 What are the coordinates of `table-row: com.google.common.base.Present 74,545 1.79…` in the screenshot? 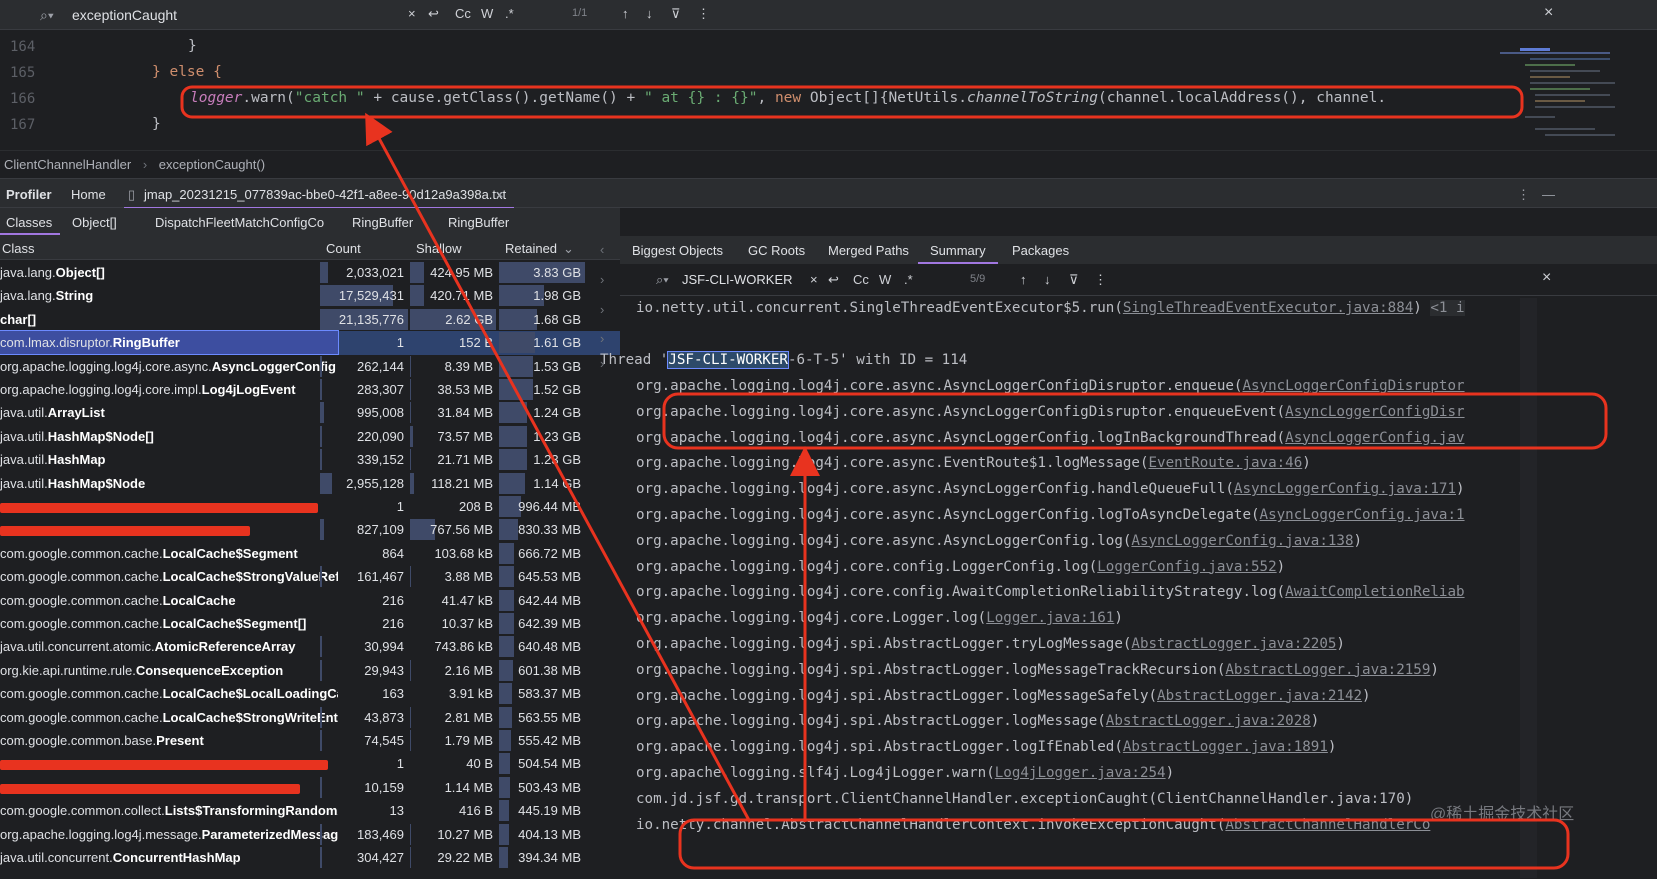 It's located at (310, 740).